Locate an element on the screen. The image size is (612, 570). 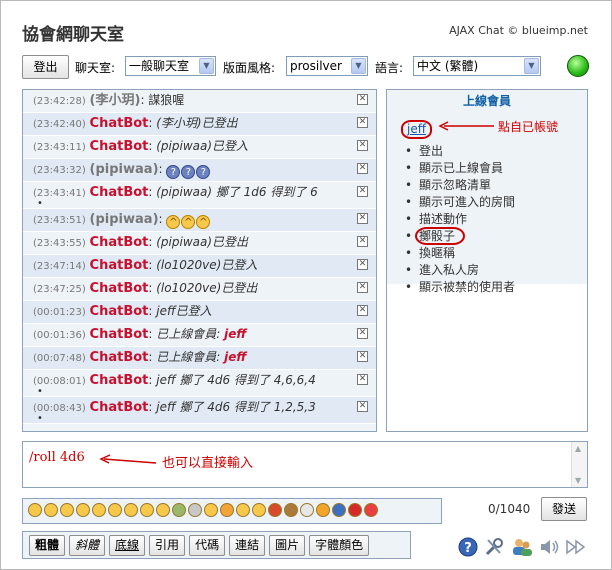
online-user-name: jeff is located at coordinates (416, 129).